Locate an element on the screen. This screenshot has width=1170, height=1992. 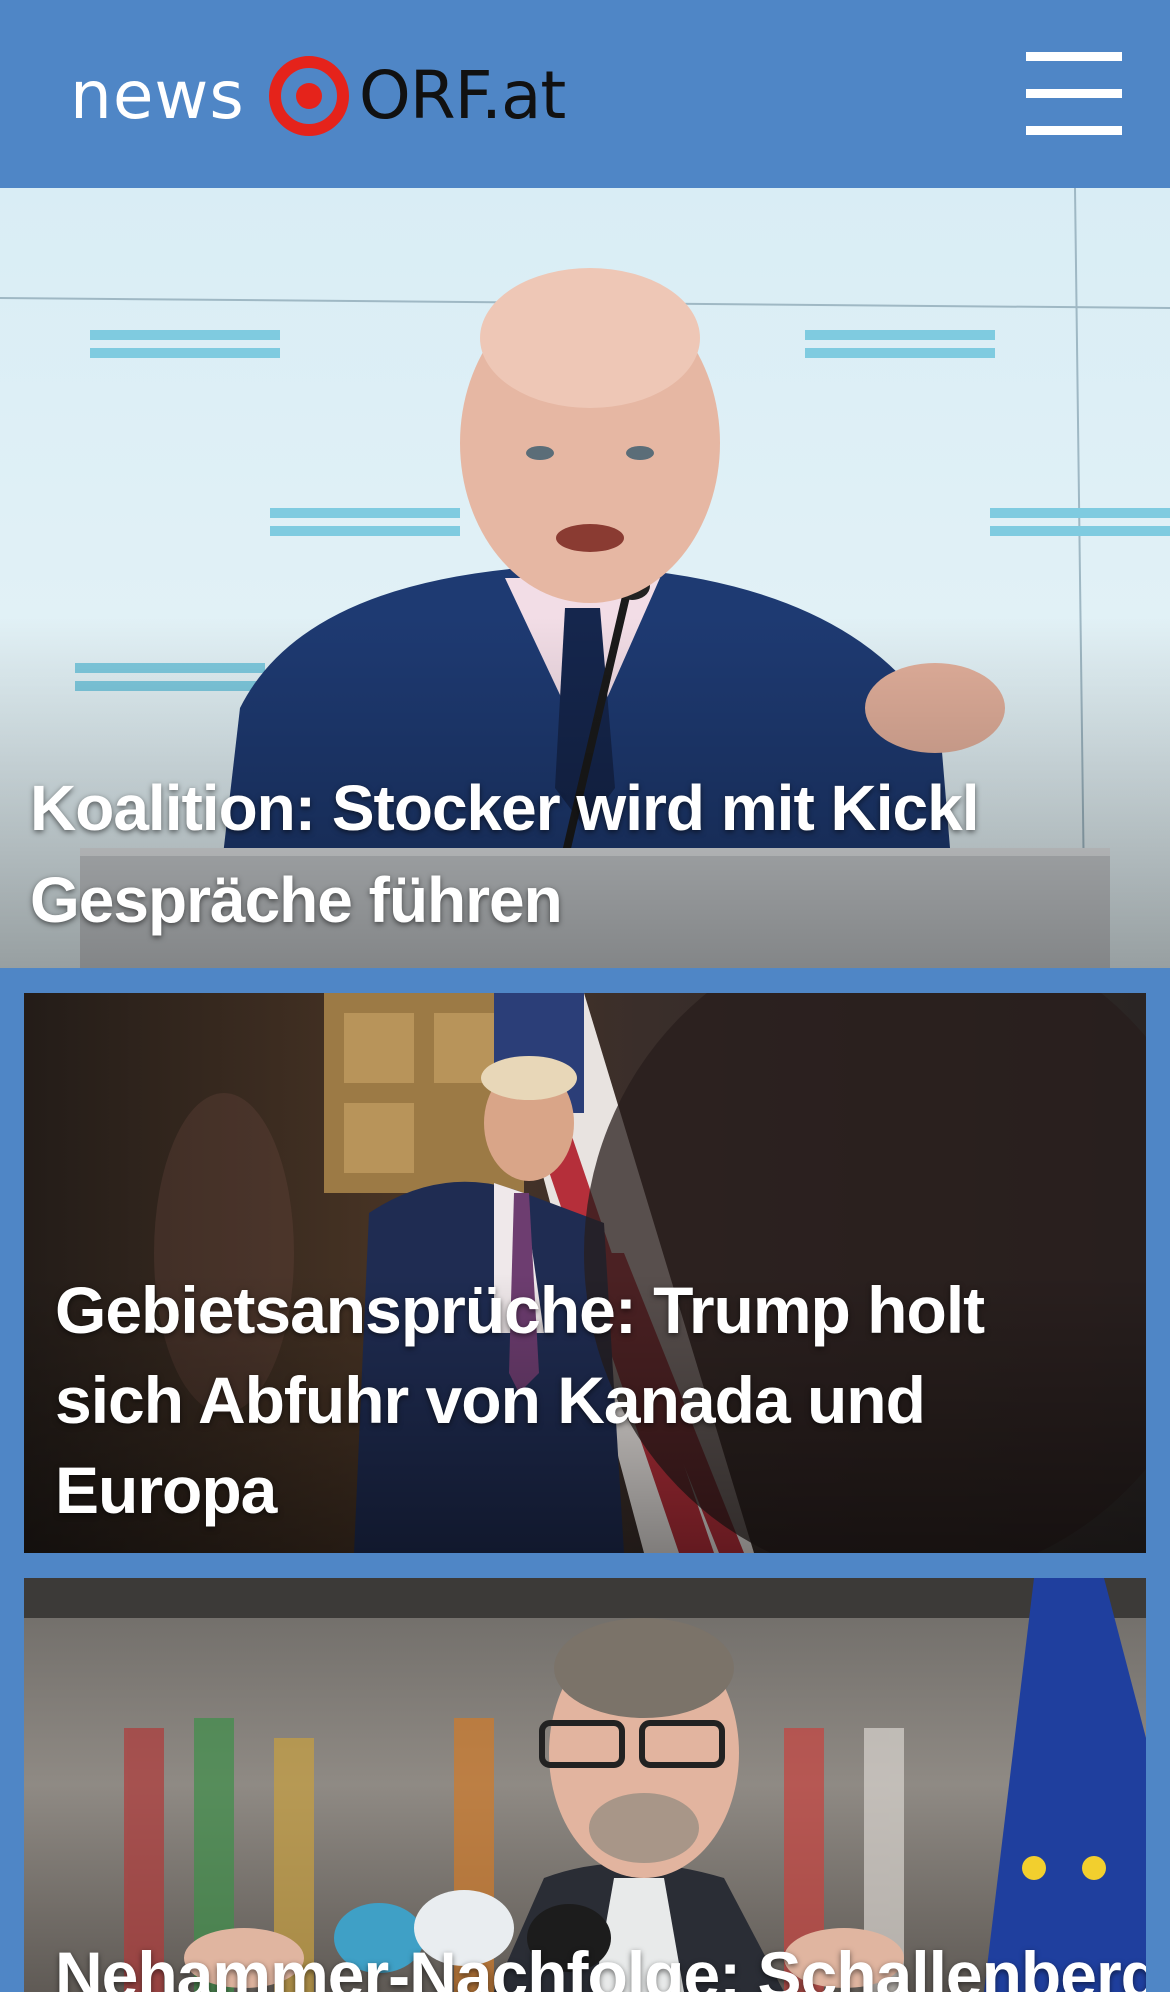
site-header: news ORF.at is located at coordinates (585, 94).